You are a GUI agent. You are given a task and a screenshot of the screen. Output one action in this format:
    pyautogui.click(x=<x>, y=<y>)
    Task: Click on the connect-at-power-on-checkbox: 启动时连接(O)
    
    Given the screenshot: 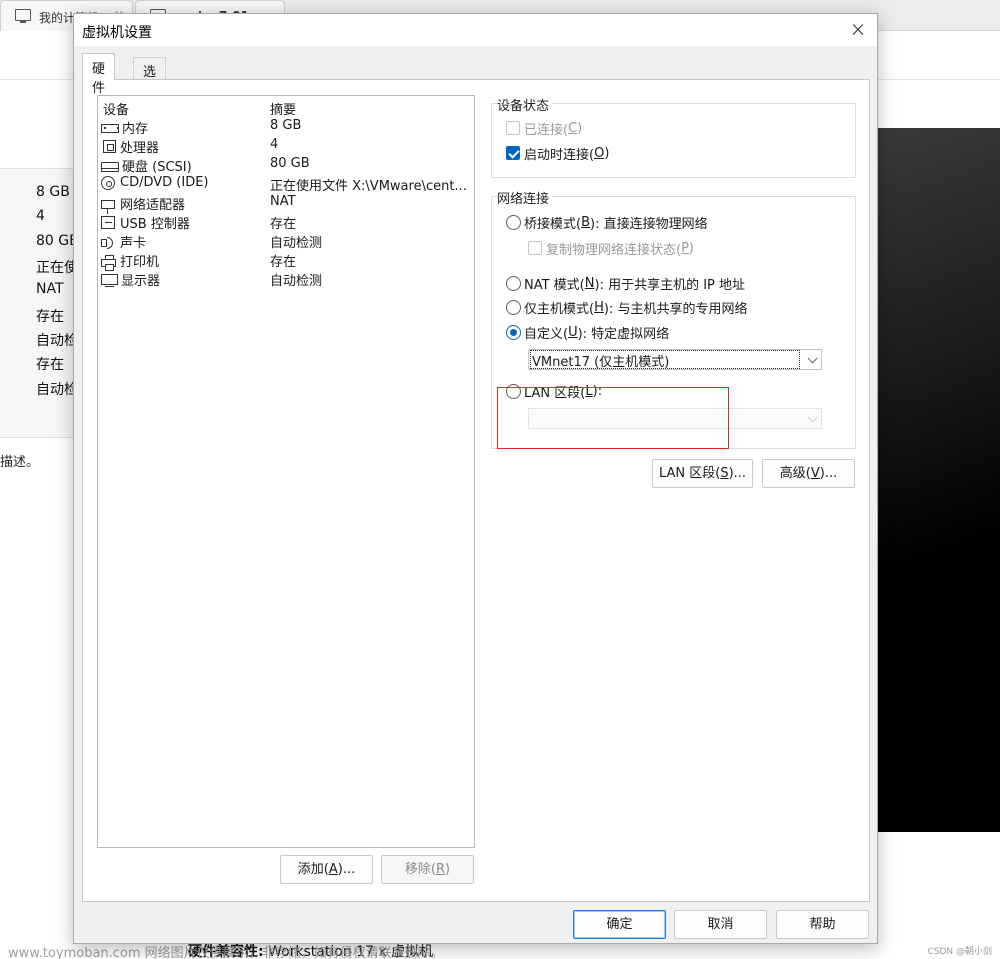 What is the action you would take?
    pyautogui.click(x=557, y=153)
    